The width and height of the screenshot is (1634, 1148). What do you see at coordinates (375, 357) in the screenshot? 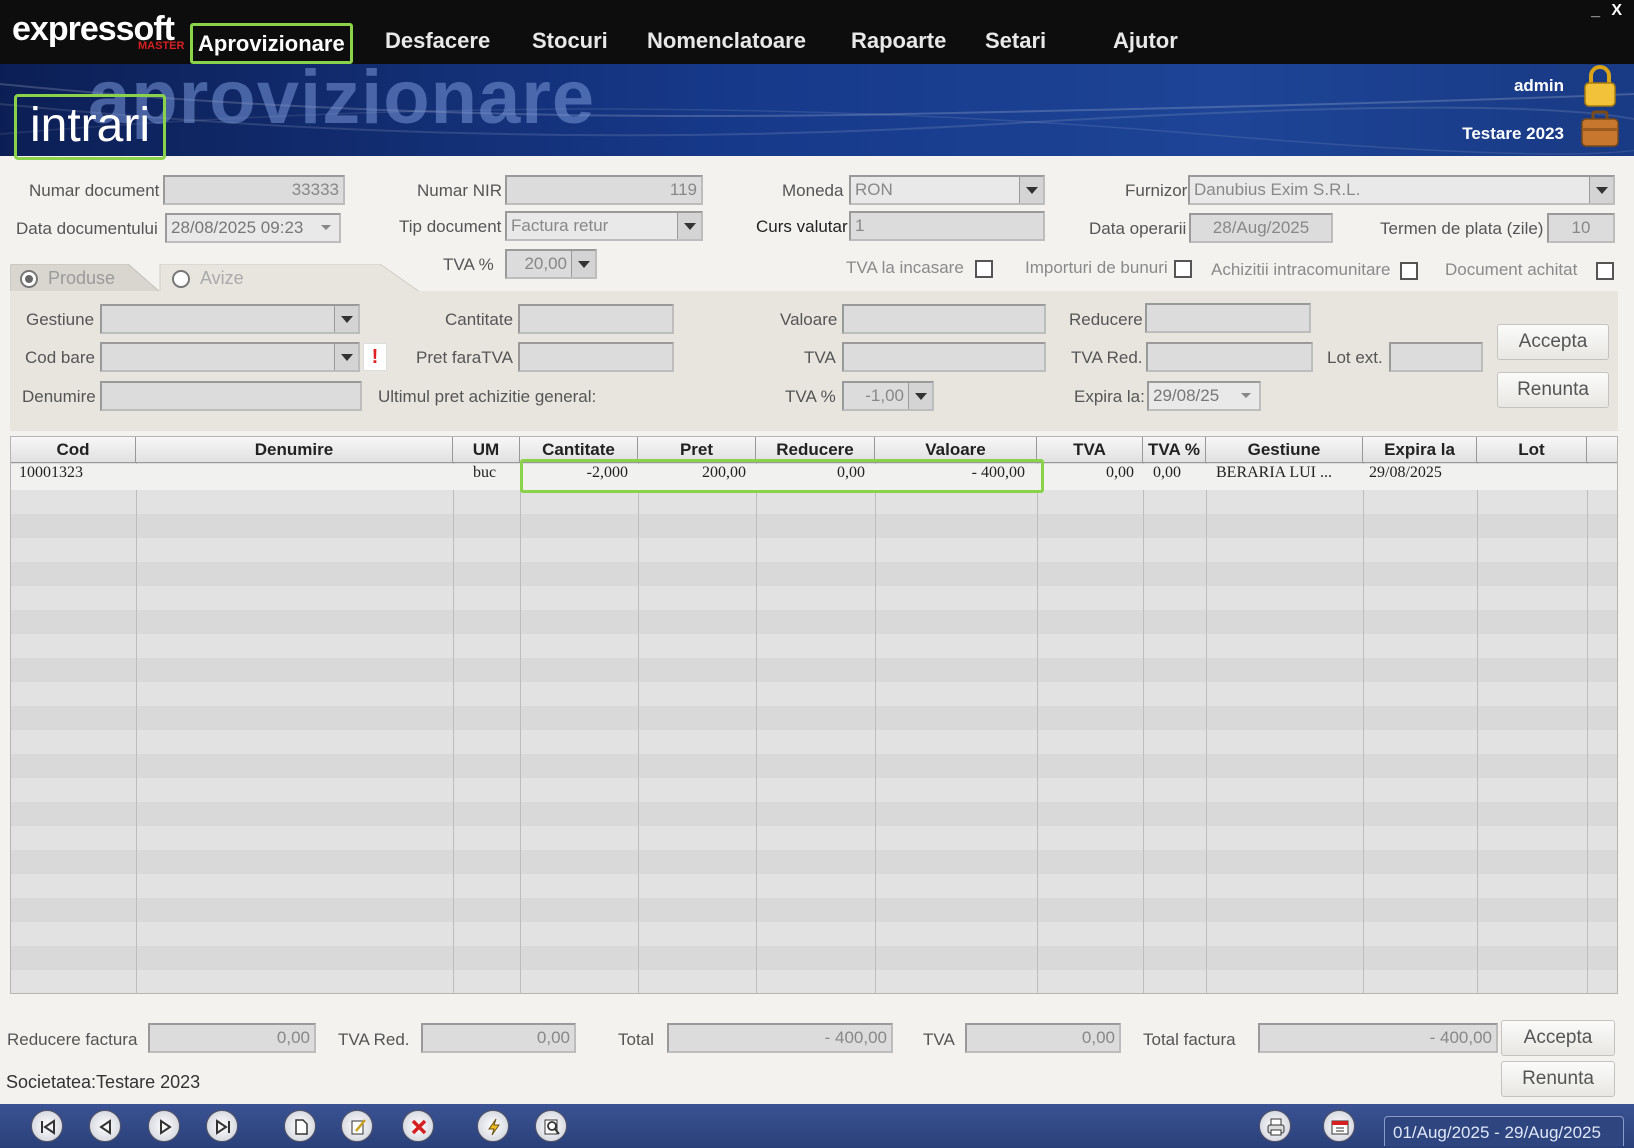
I see `cod-bare-warning-icon: !` at bounding box center [375, 357].